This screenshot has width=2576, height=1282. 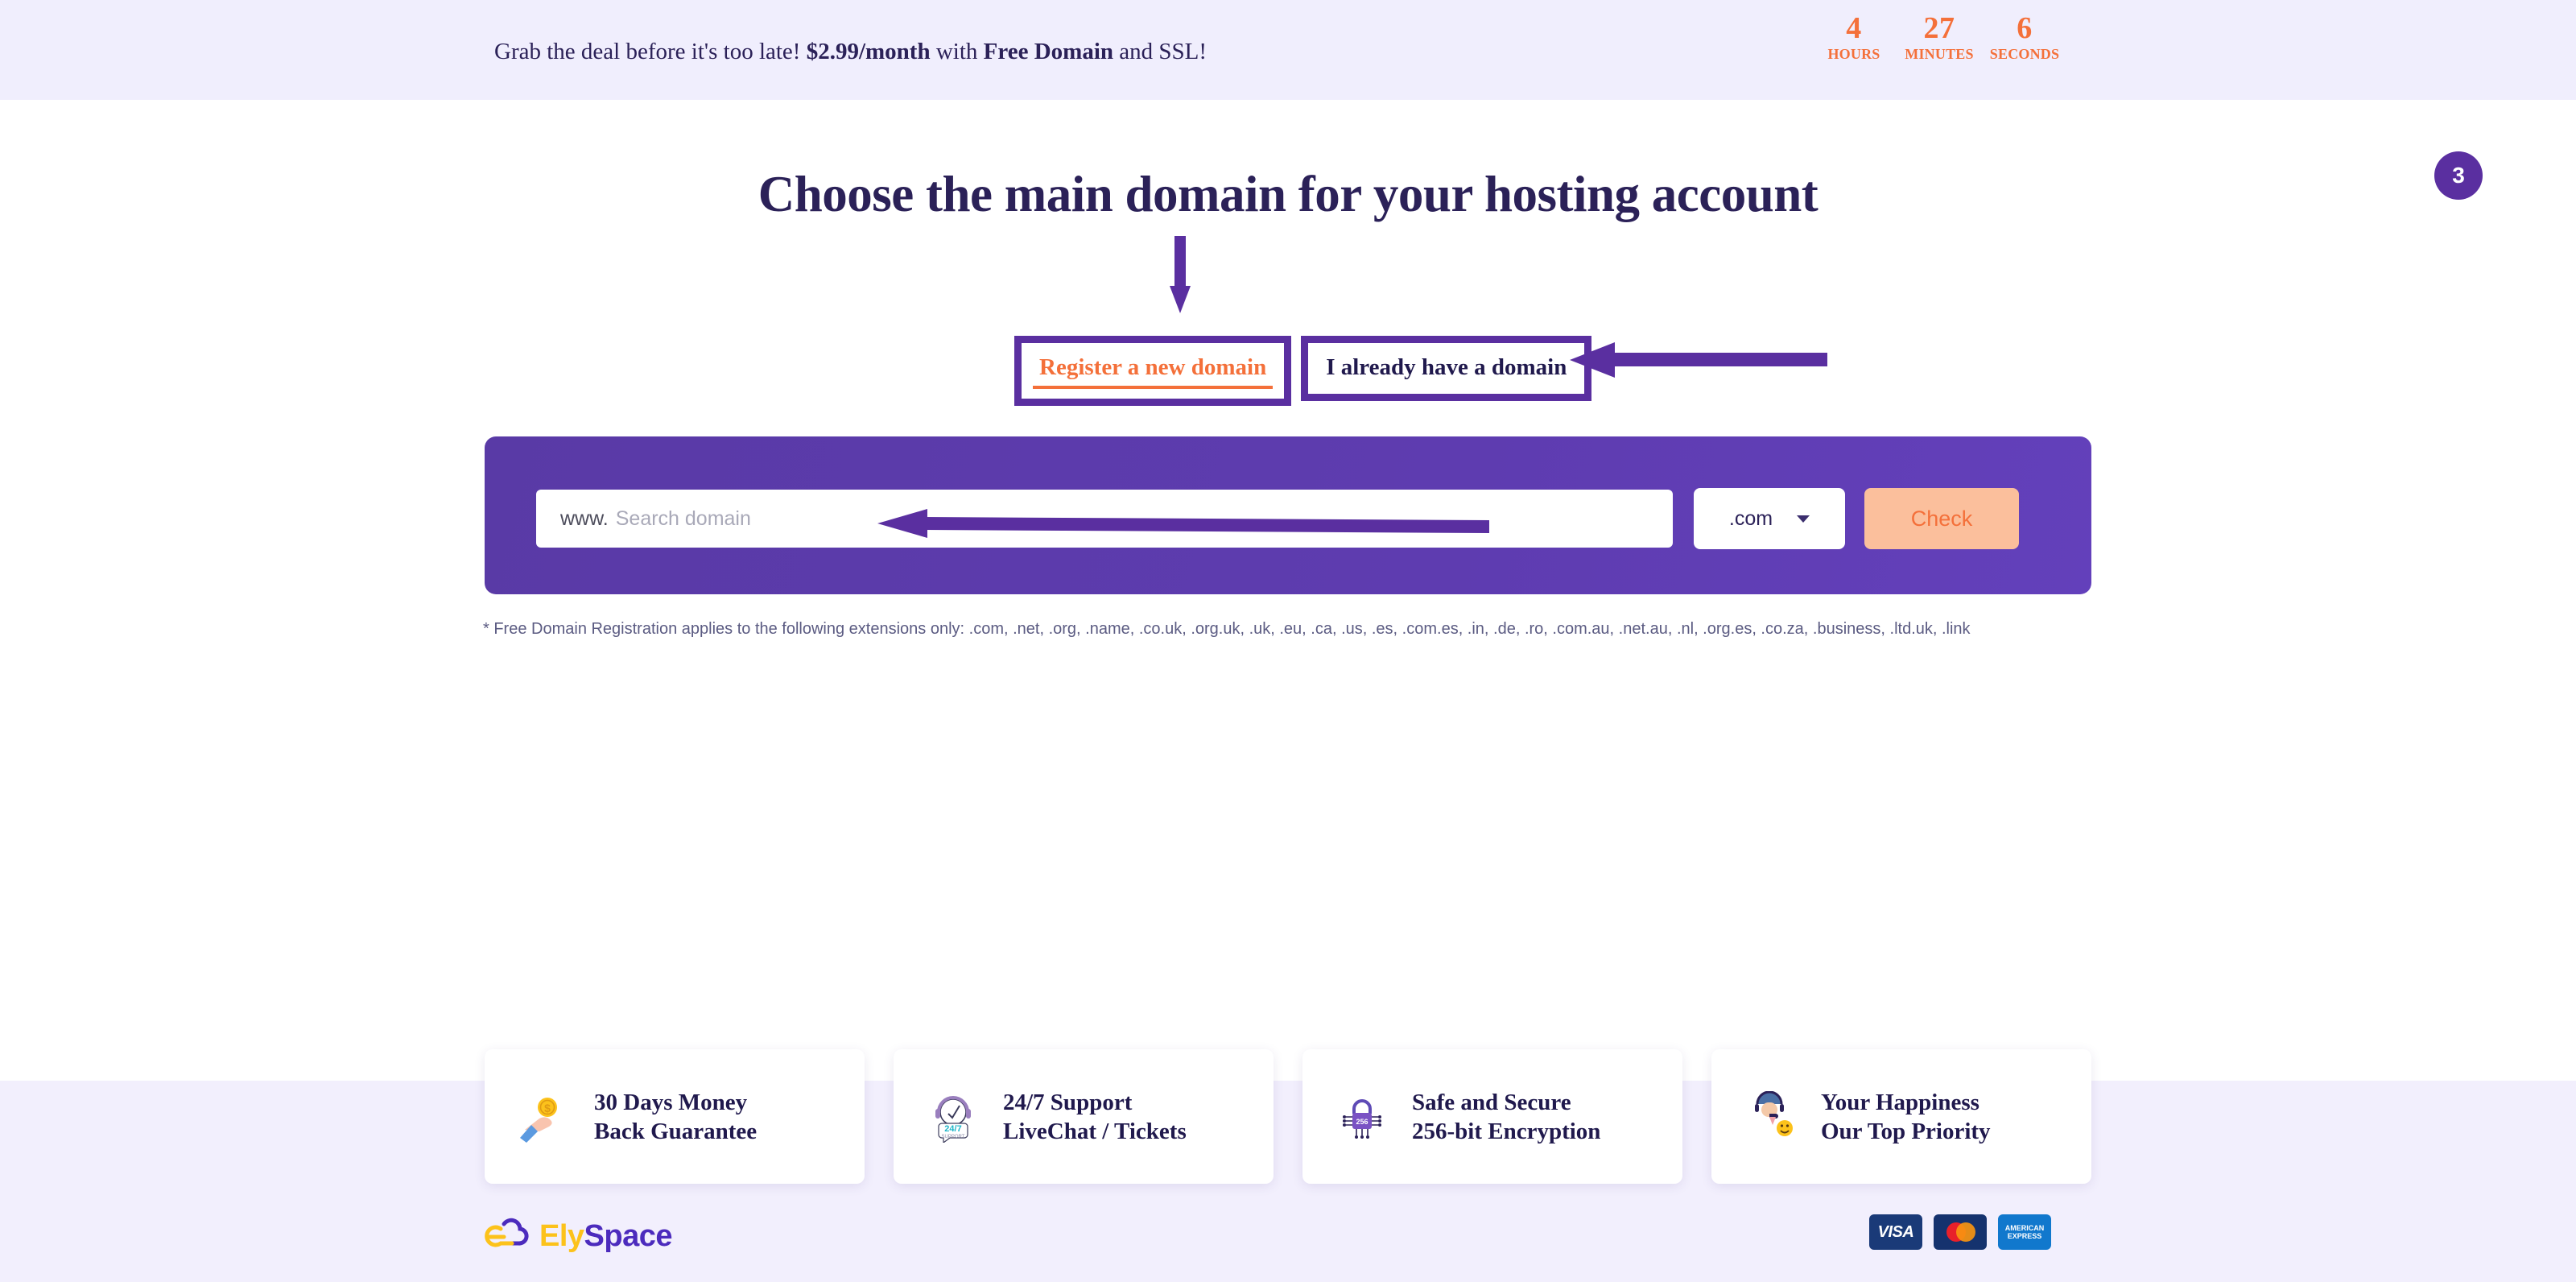 What do you see at coordinates (1288, 50) in the screenshot?
I see `promo-banner` at bounding box center [1288, 50].